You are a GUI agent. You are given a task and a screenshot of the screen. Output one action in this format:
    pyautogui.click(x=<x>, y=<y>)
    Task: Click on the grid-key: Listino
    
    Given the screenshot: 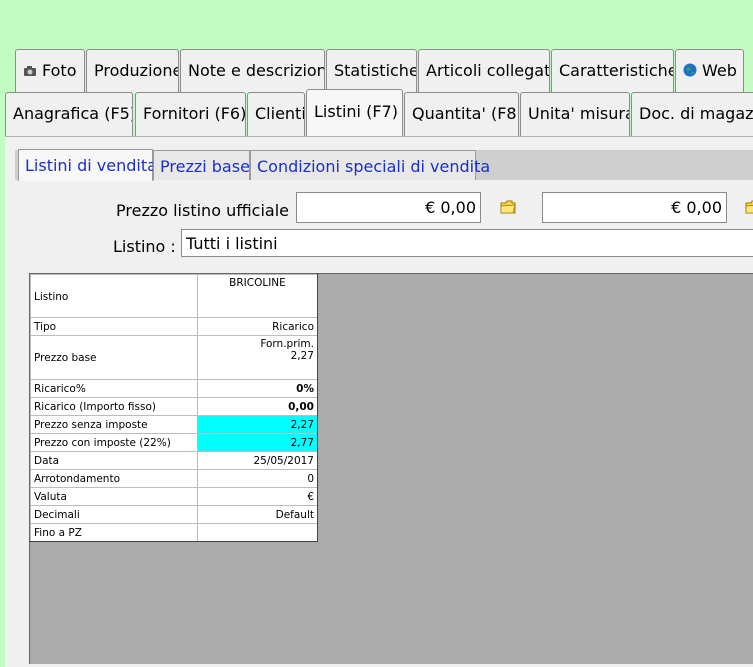 What is the action you would take?
    pyautogui.click(x=114, y=296)
    